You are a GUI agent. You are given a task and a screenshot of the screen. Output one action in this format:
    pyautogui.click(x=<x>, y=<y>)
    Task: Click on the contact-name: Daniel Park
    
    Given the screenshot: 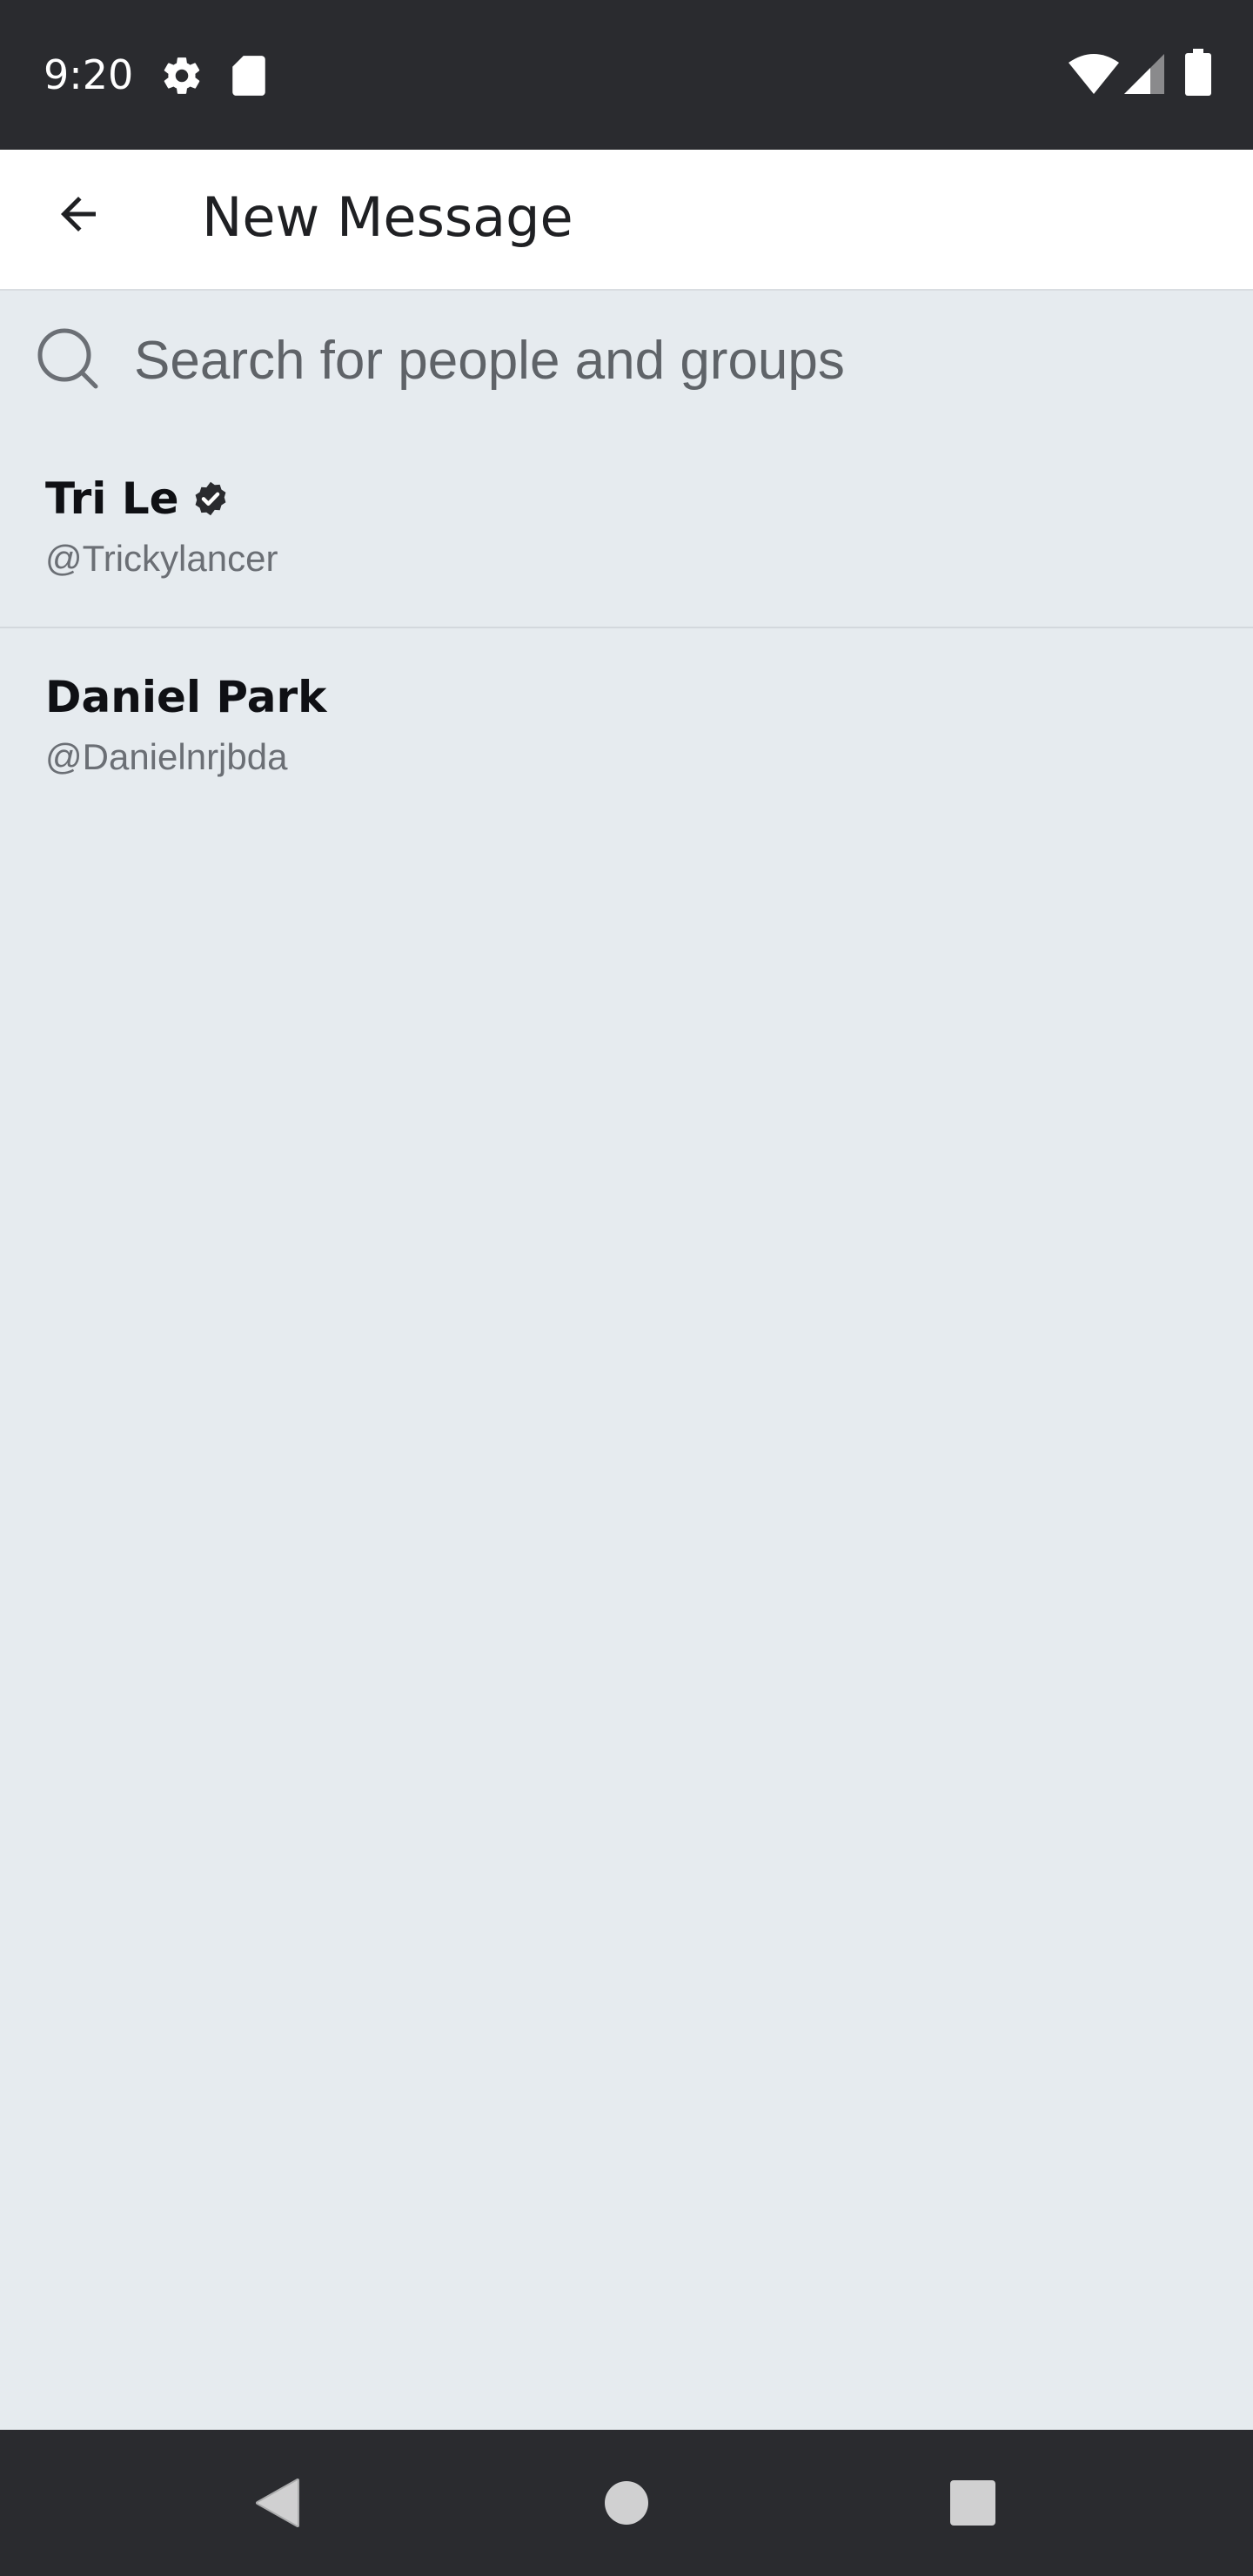 What is the action you would take?
    pyautogui.click(x=186, y=697)
    